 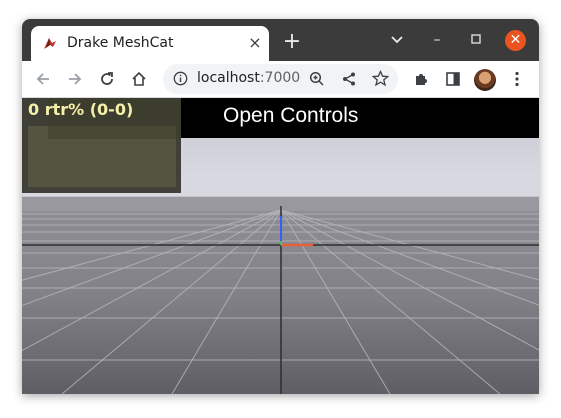 I want to click on reload-icon, so click(x=107, y=79).